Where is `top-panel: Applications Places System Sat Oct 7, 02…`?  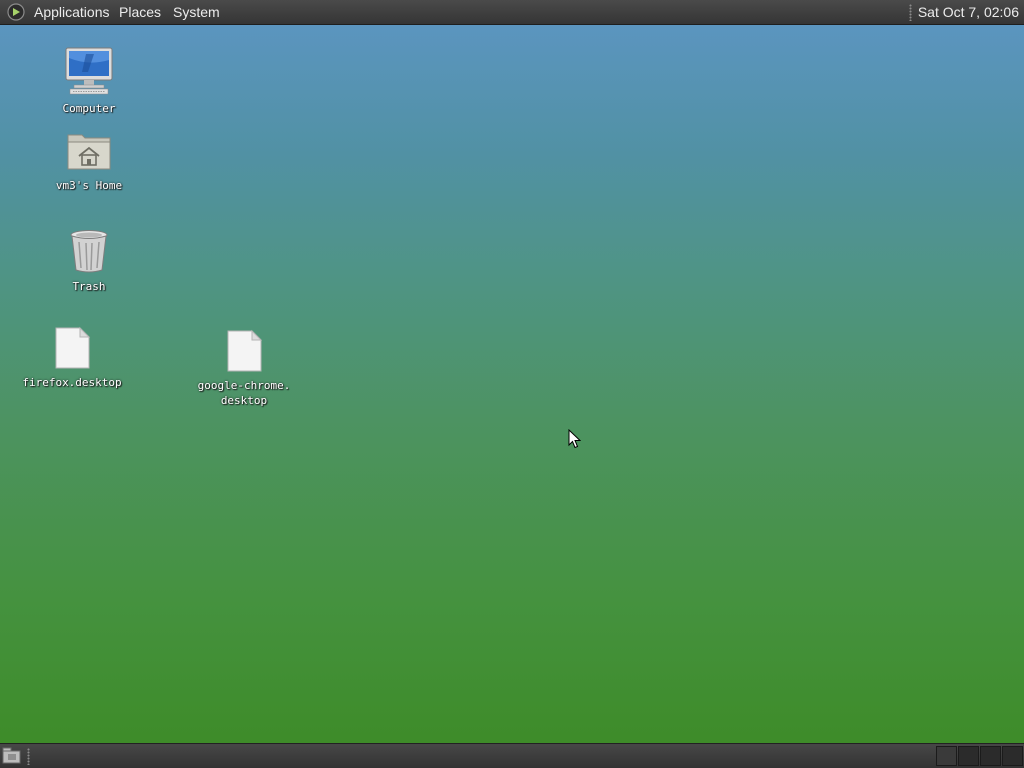
top-panel: Applications Places System Sat Oct 7, 02… is located at coordinates (512, 12).